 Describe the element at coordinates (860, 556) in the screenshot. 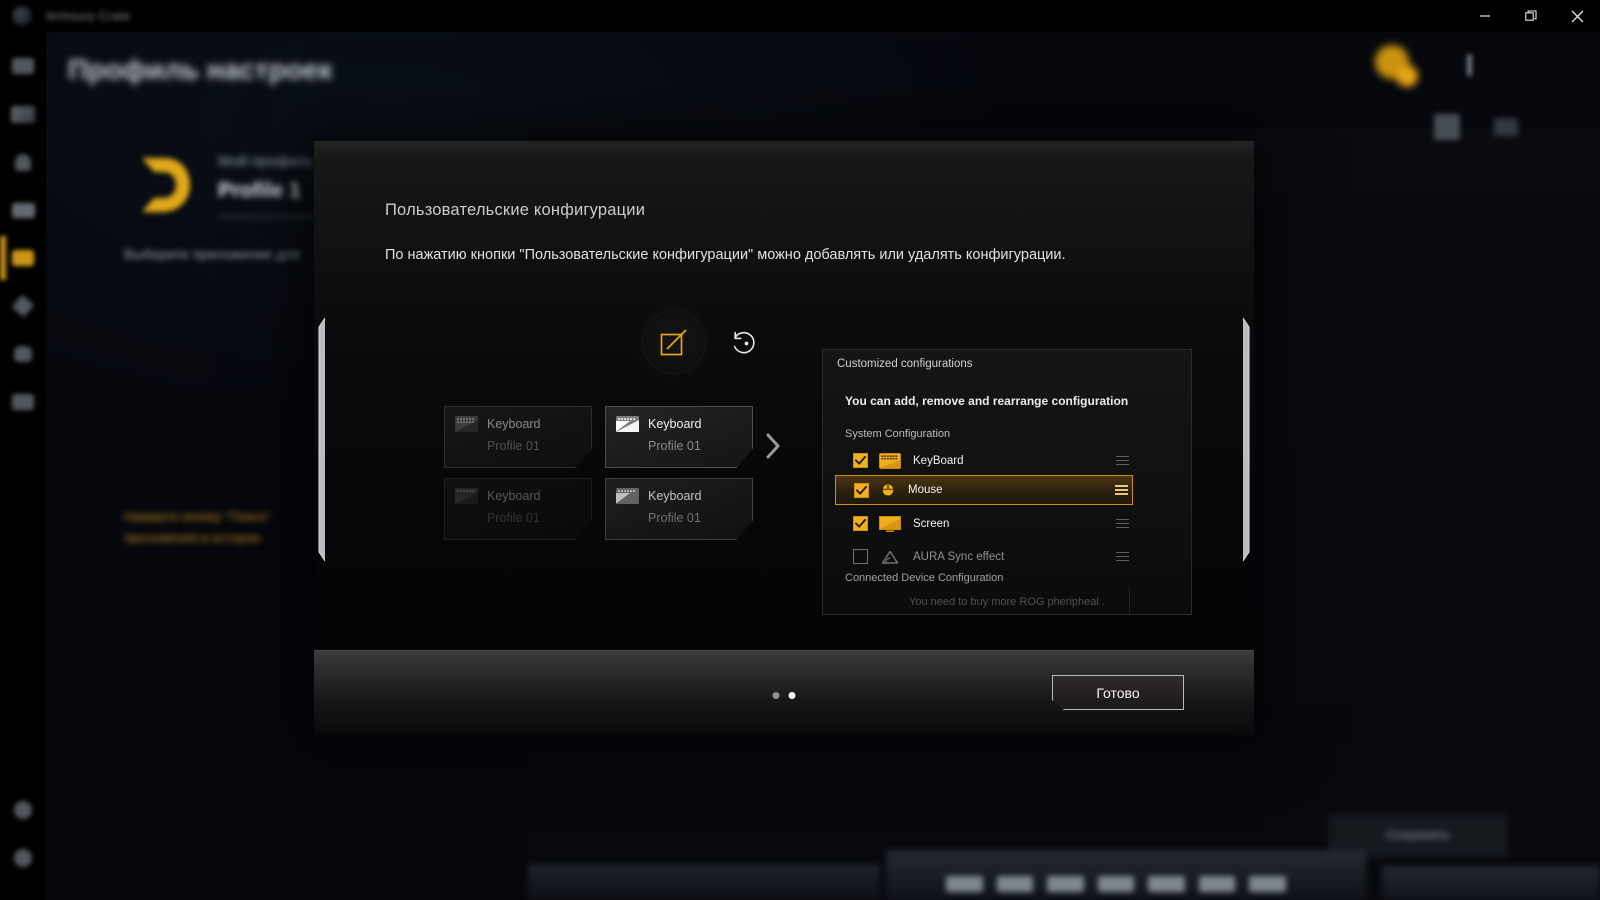

I see `checkbox-aura-sync` at that location.